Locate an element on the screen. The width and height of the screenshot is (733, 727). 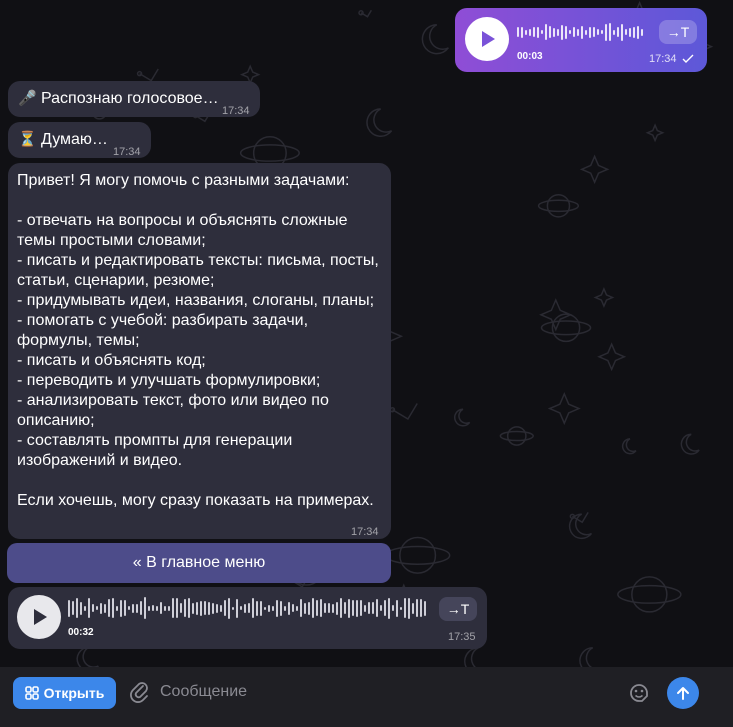
play-icon is located at coordinates (488, 39).